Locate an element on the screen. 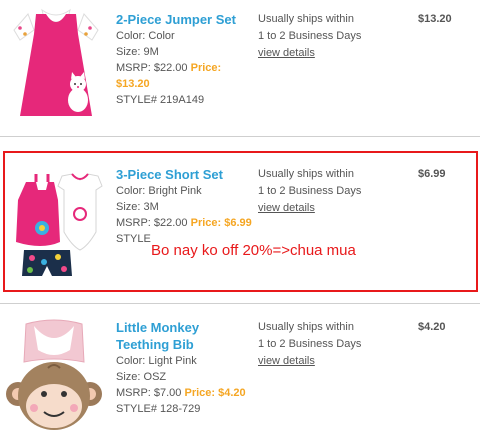  product-price-line: MSRP: $7.00 Price: $4.20 is located at coordinates (181, 393).